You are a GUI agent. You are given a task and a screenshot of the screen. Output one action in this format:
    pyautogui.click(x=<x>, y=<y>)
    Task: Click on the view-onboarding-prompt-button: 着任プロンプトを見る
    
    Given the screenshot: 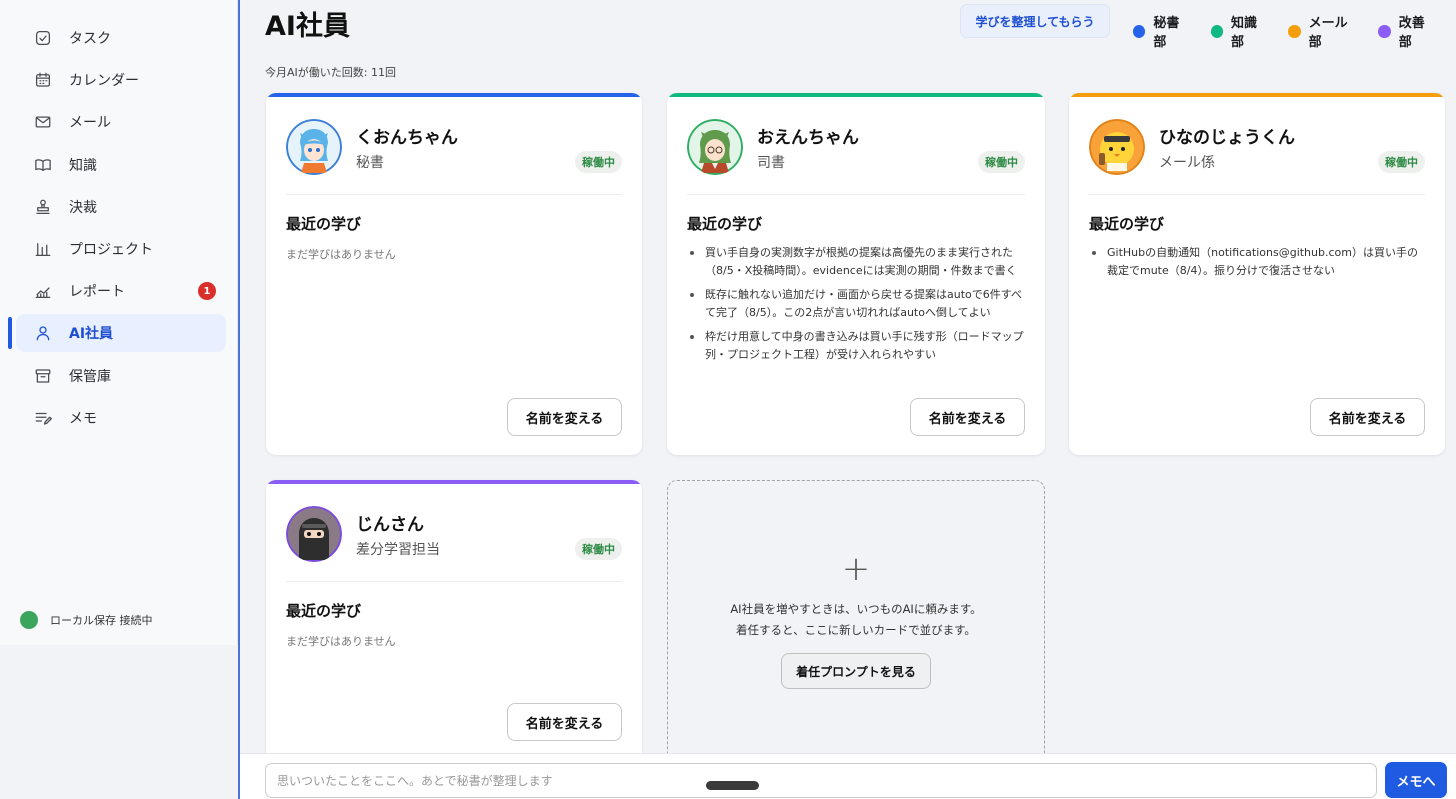 What is the action you would take?
    pyautogui.click(x=856, y=671)
    